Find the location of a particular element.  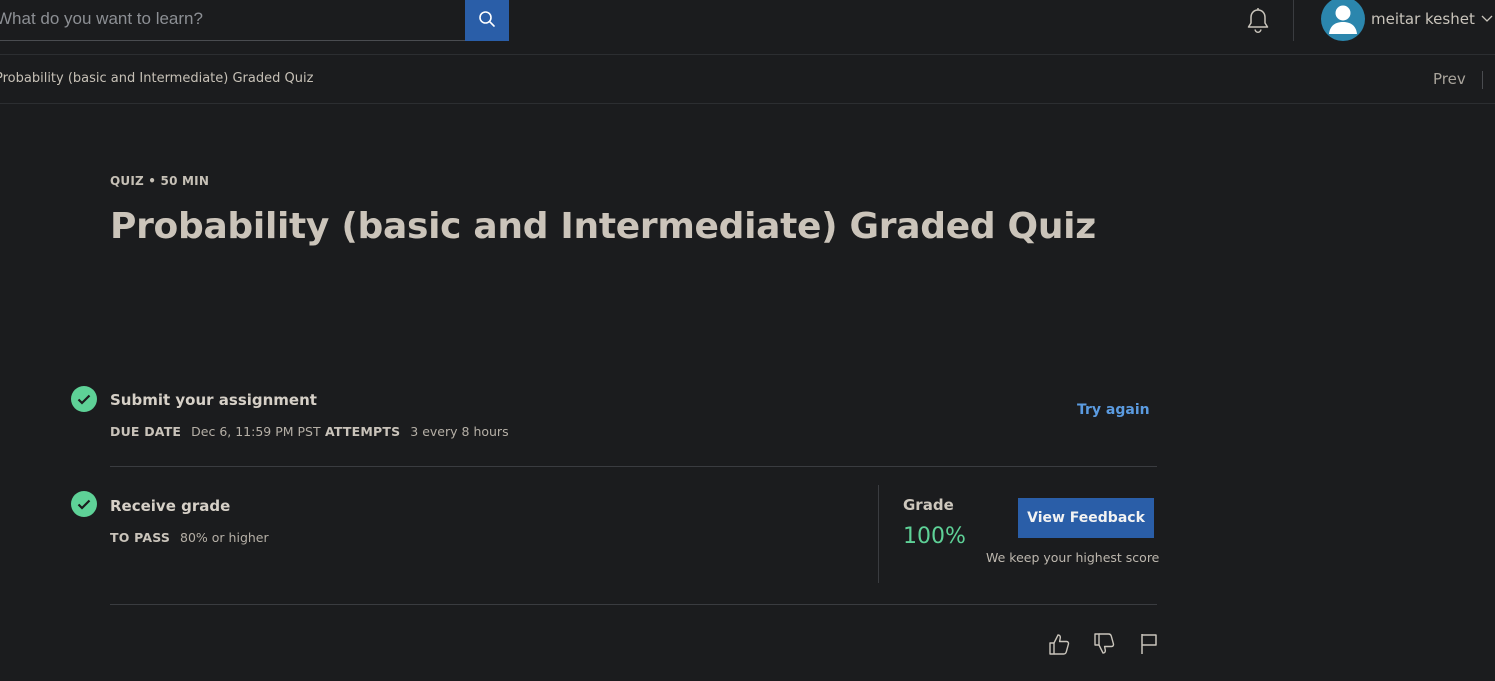

search-button is located at coordinates (487, 20).